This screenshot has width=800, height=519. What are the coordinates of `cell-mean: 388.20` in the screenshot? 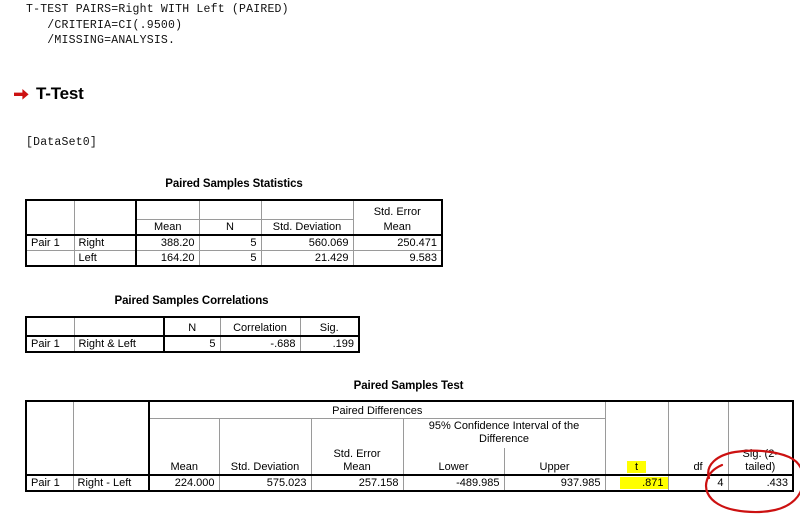 It's located at (167, 242).